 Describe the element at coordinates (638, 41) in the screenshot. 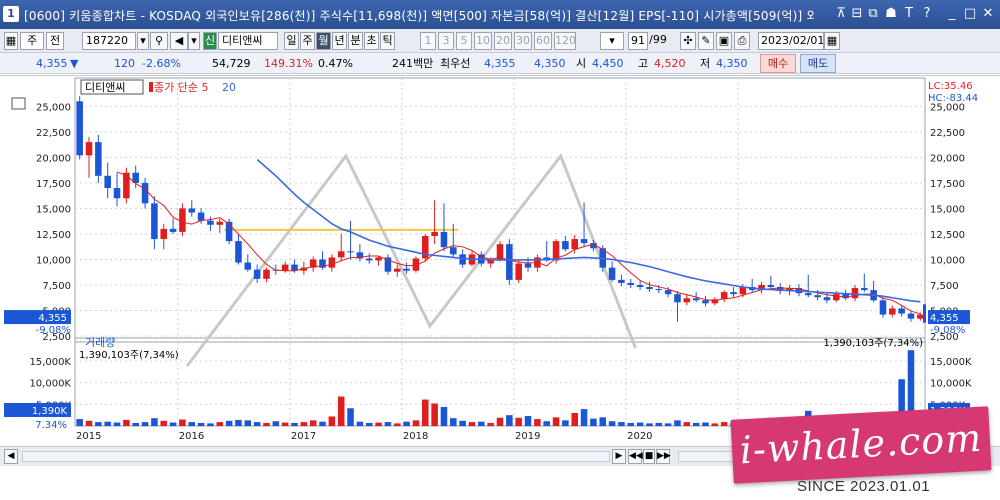

I see `count-input: 91` at that location.